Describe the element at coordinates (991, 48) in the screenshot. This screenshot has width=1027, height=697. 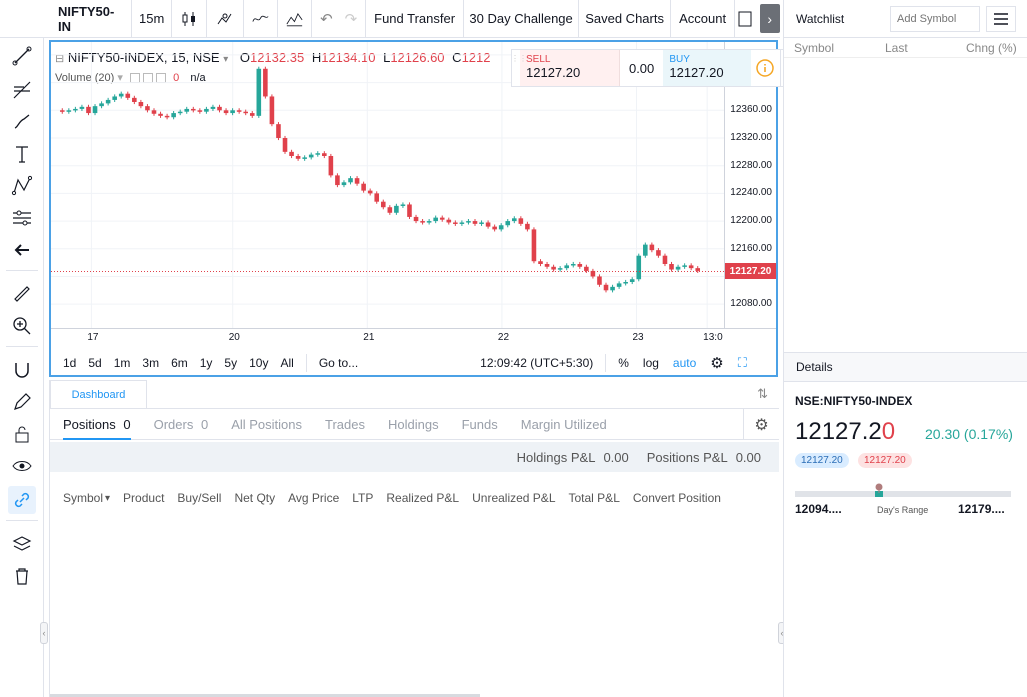
I see `col-chng: Chng (%)` at that location.